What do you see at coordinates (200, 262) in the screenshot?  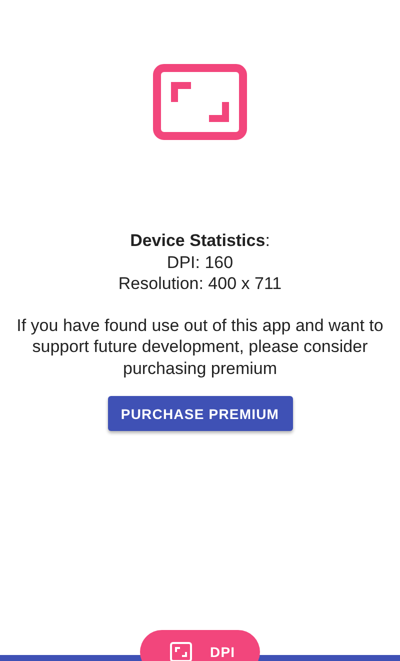 I see `stat-line: DPI: 160` at bounding box center [200, 262].